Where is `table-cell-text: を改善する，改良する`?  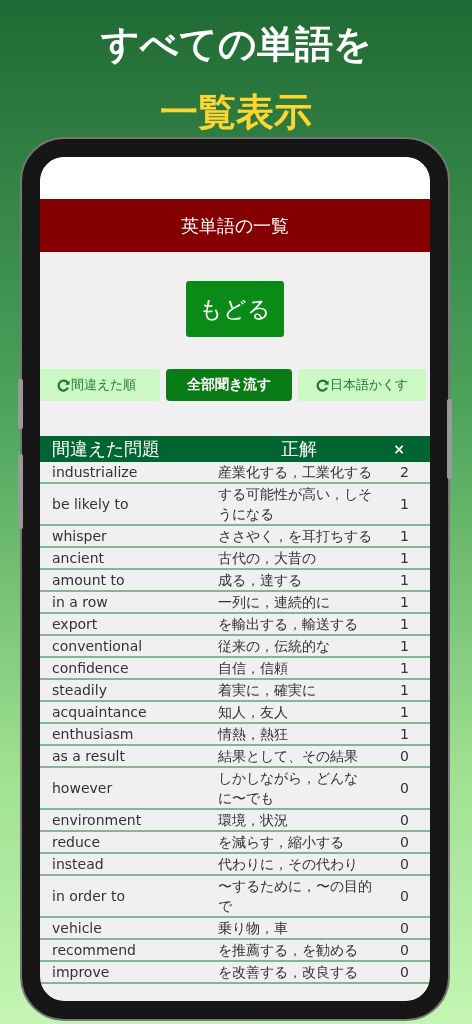 table-cell-text: を改善する，改良する is located at coordinates (288, 972).